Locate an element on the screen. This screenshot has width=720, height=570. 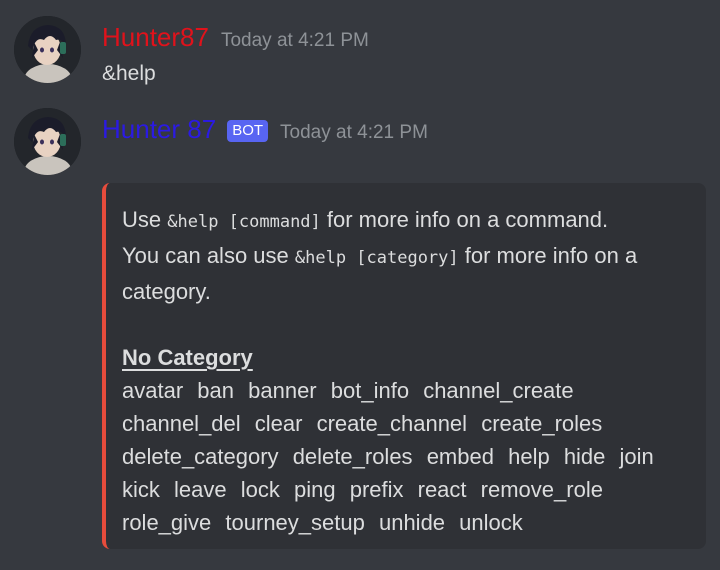
command-name: embed is located at coordinates (460, 456).